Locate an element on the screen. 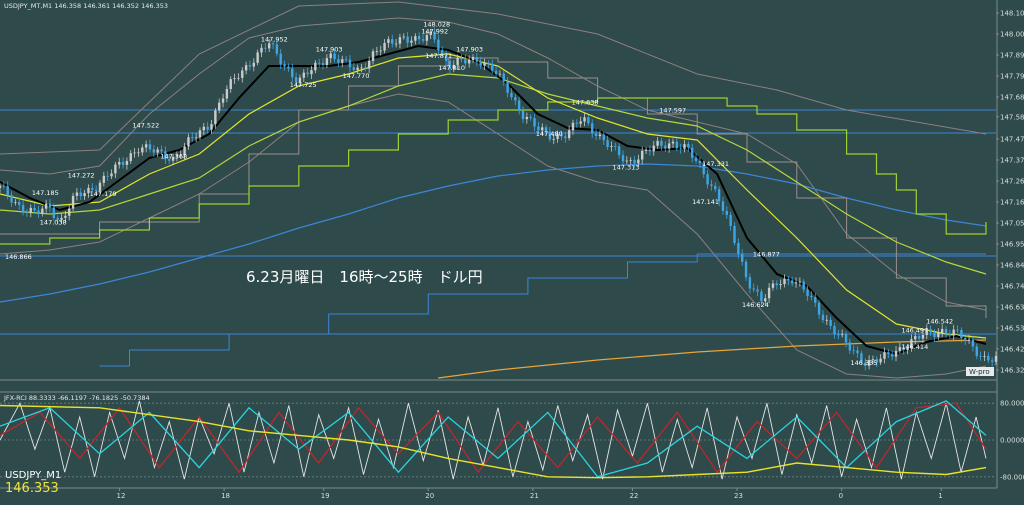 The image size is (1024, 505). peak-label: 147.141 is located at coordinates (705, 202).